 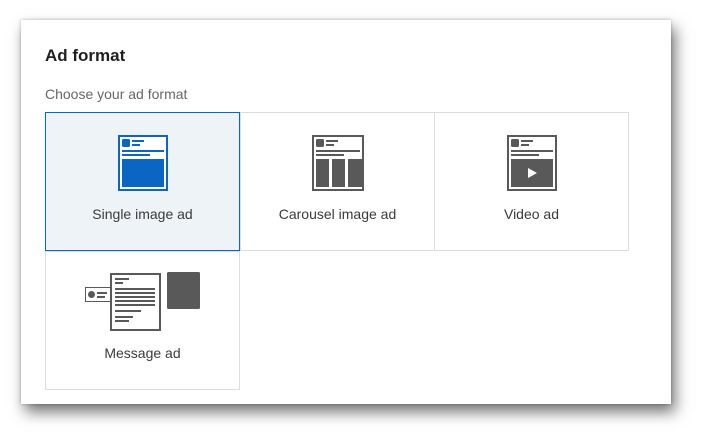 What do you see at coordinates (142, 214) in the screenshot?
I see `format-label: Single image ad` at bounding box center [142, 214].